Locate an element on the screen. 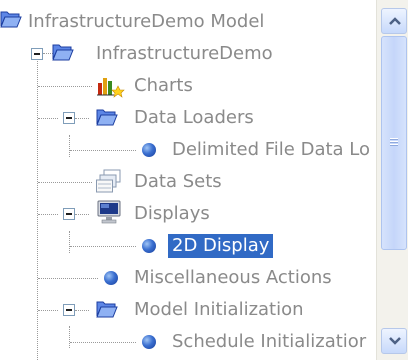  tree-item-label: Model Initialization is located at coordinates (219, 309).